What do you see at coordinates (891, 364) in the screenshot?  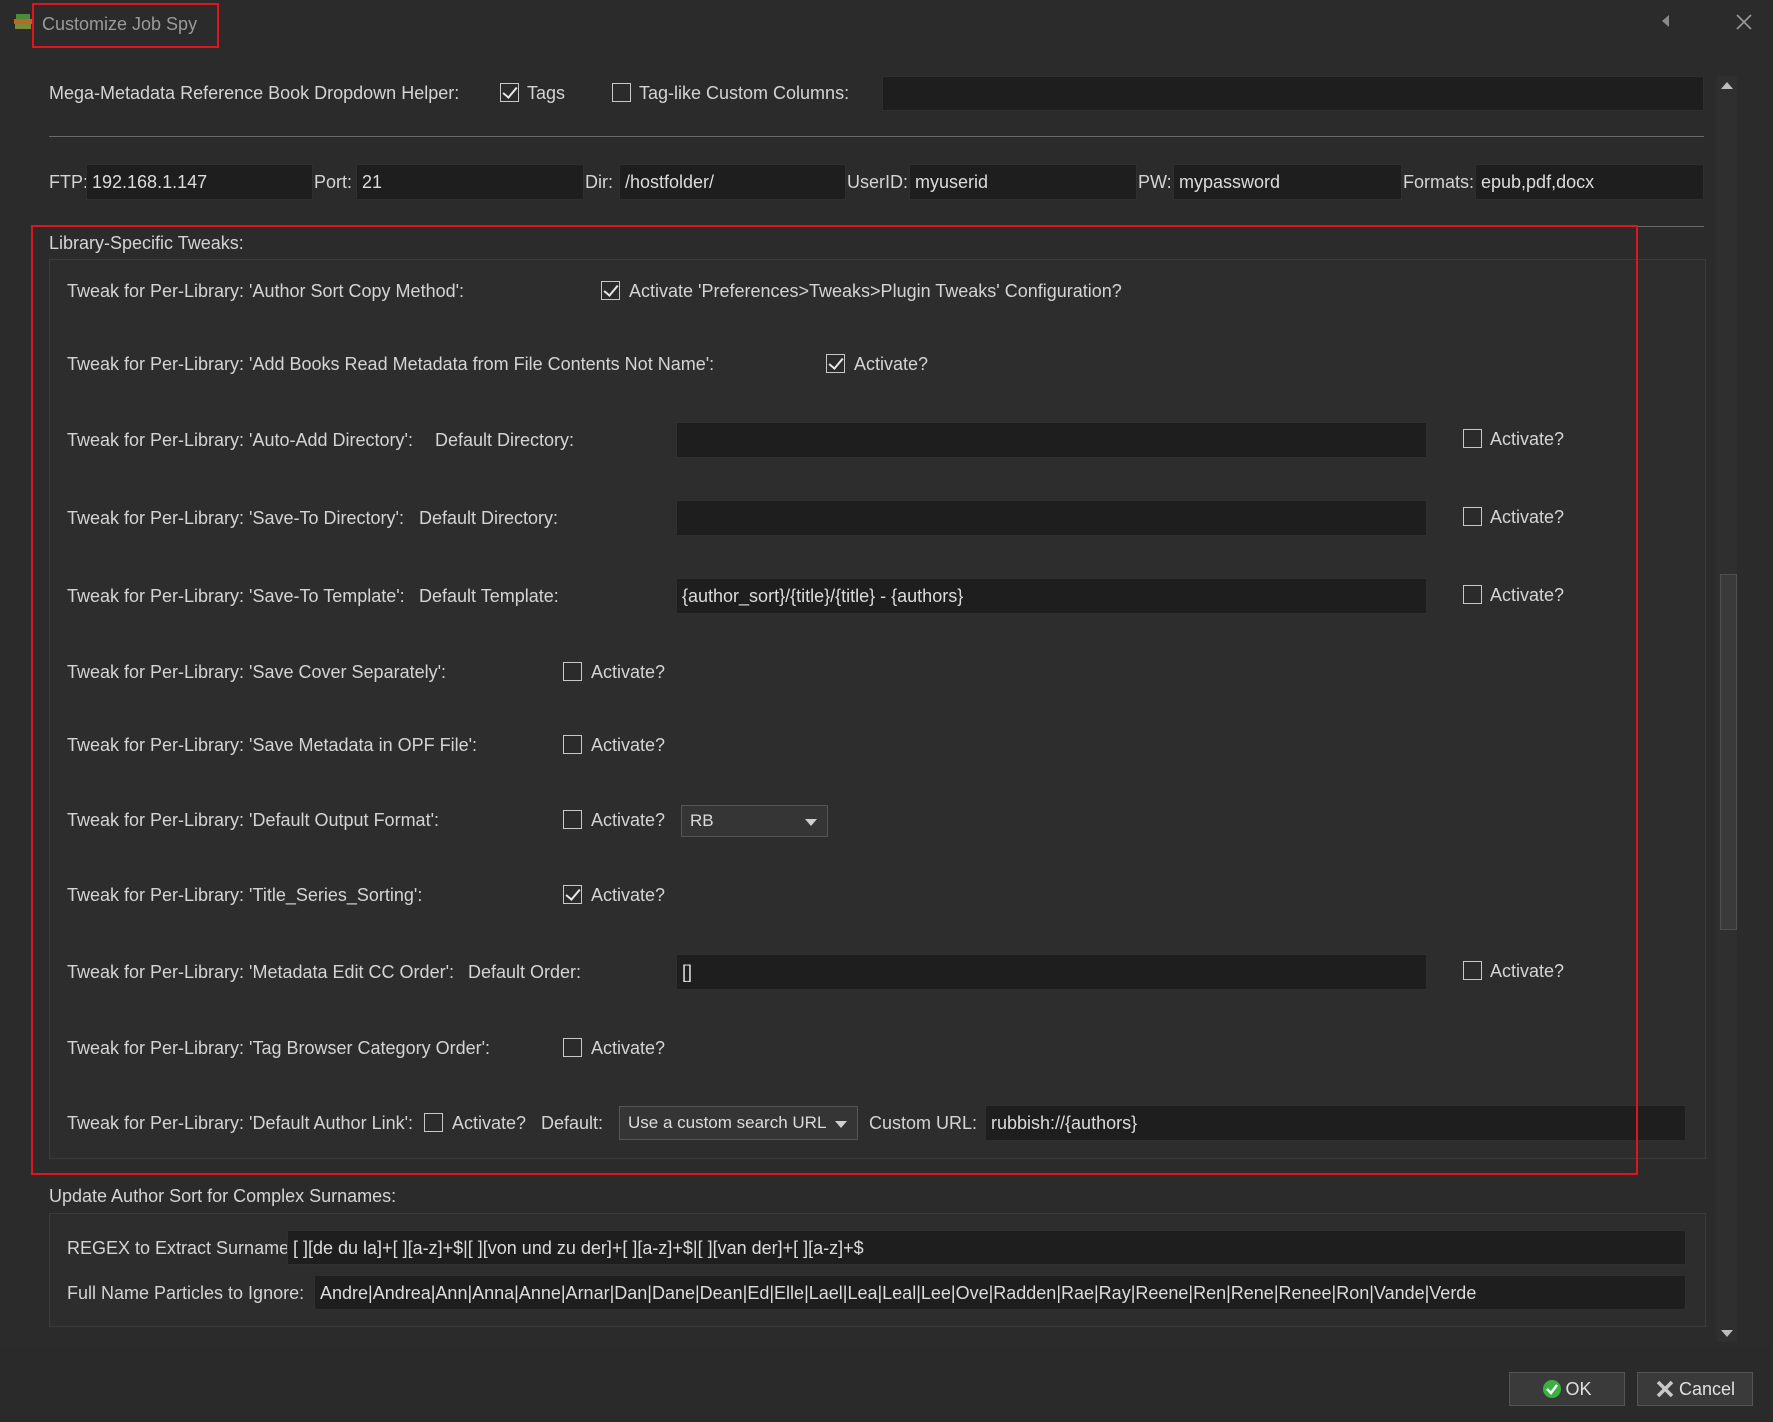 I see `add-books-activate-label: Activate?` at bounding box center [891, 364].